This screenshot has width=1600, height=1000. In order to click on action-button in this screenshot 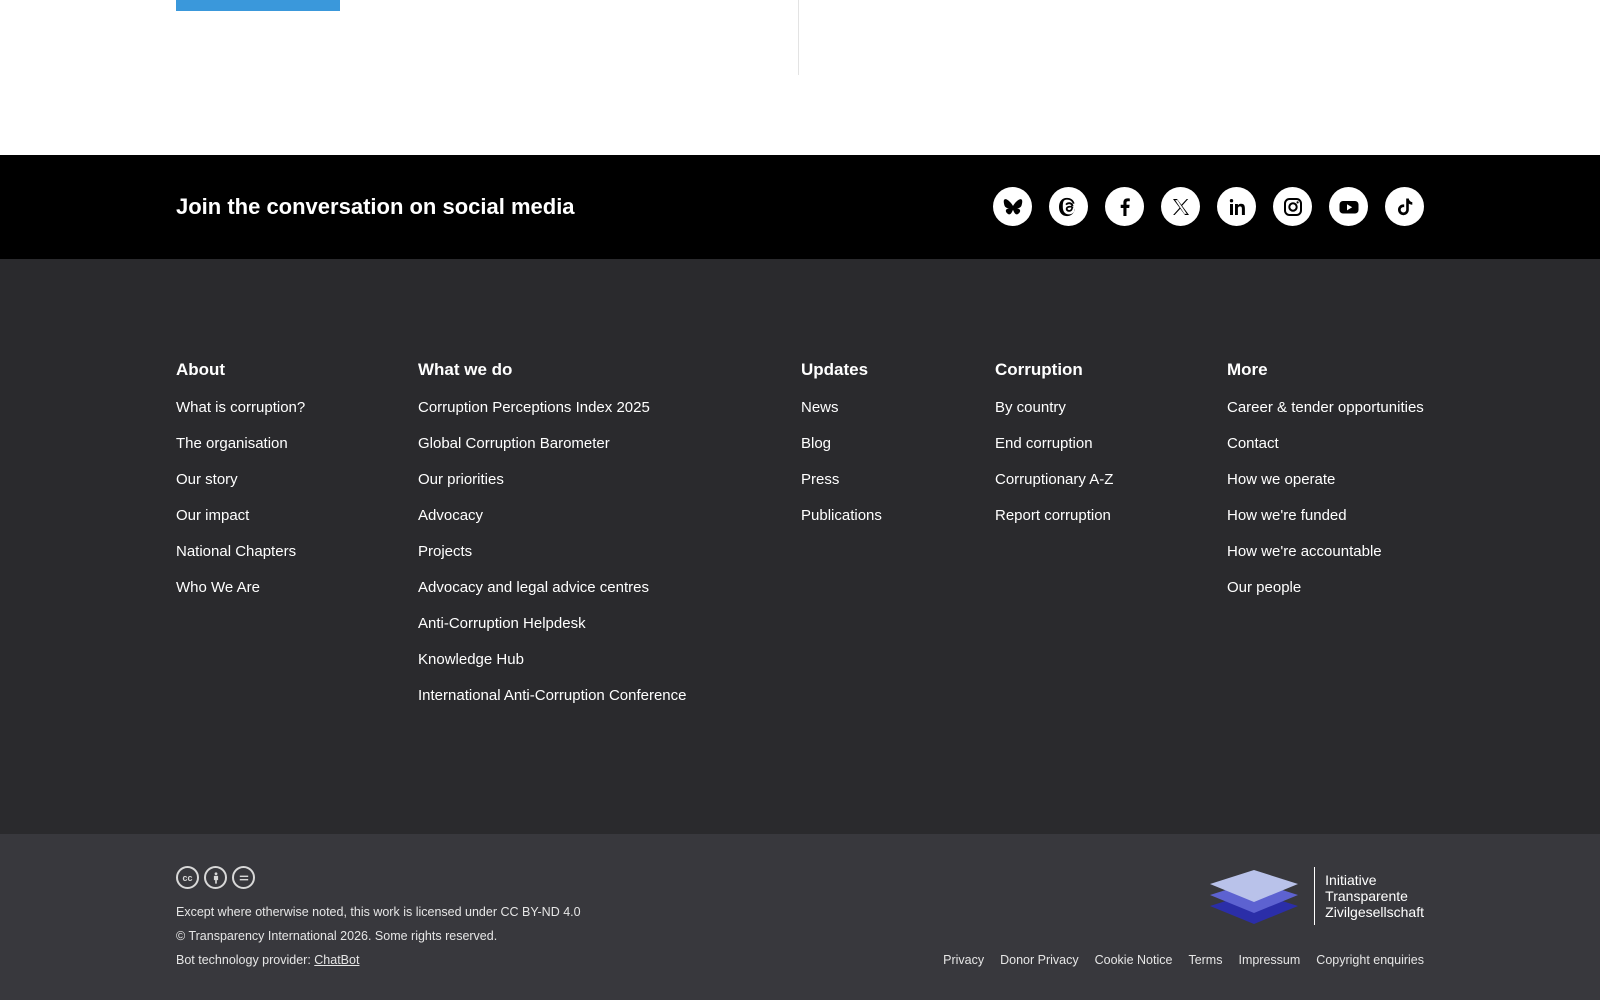, I will do `click(258, 5)`.